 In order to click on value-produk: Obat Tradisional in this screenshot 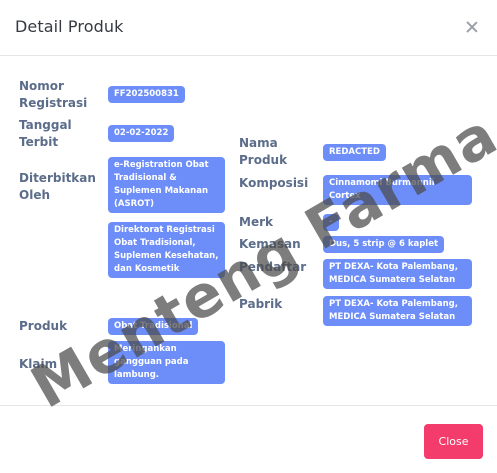, I will do `click(153, 326)`.